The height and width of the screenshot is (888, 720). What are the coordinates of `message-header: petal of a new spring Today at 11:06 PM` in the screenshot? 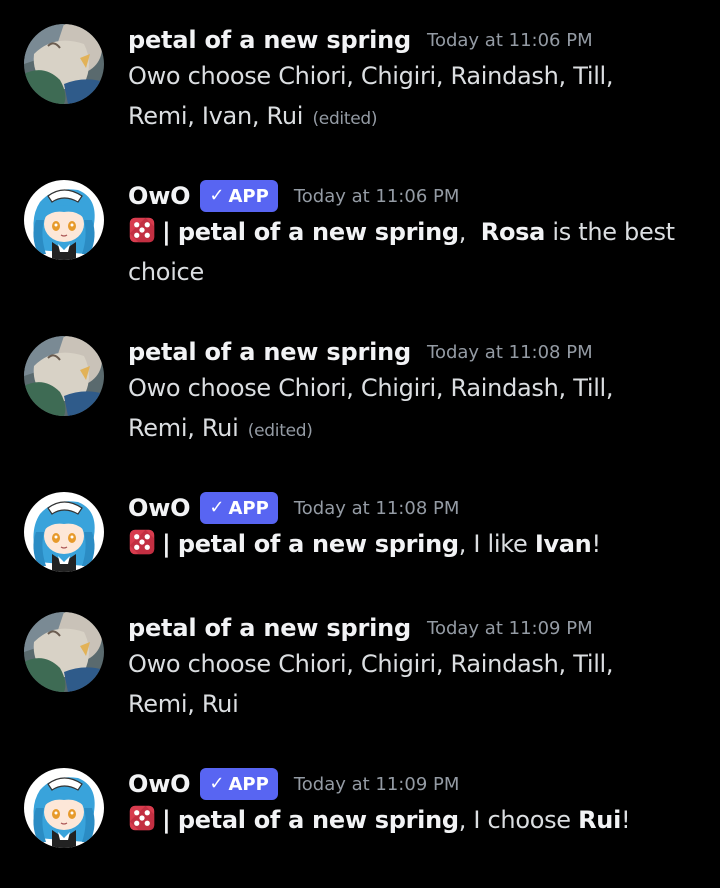 It's located at (418, 40).